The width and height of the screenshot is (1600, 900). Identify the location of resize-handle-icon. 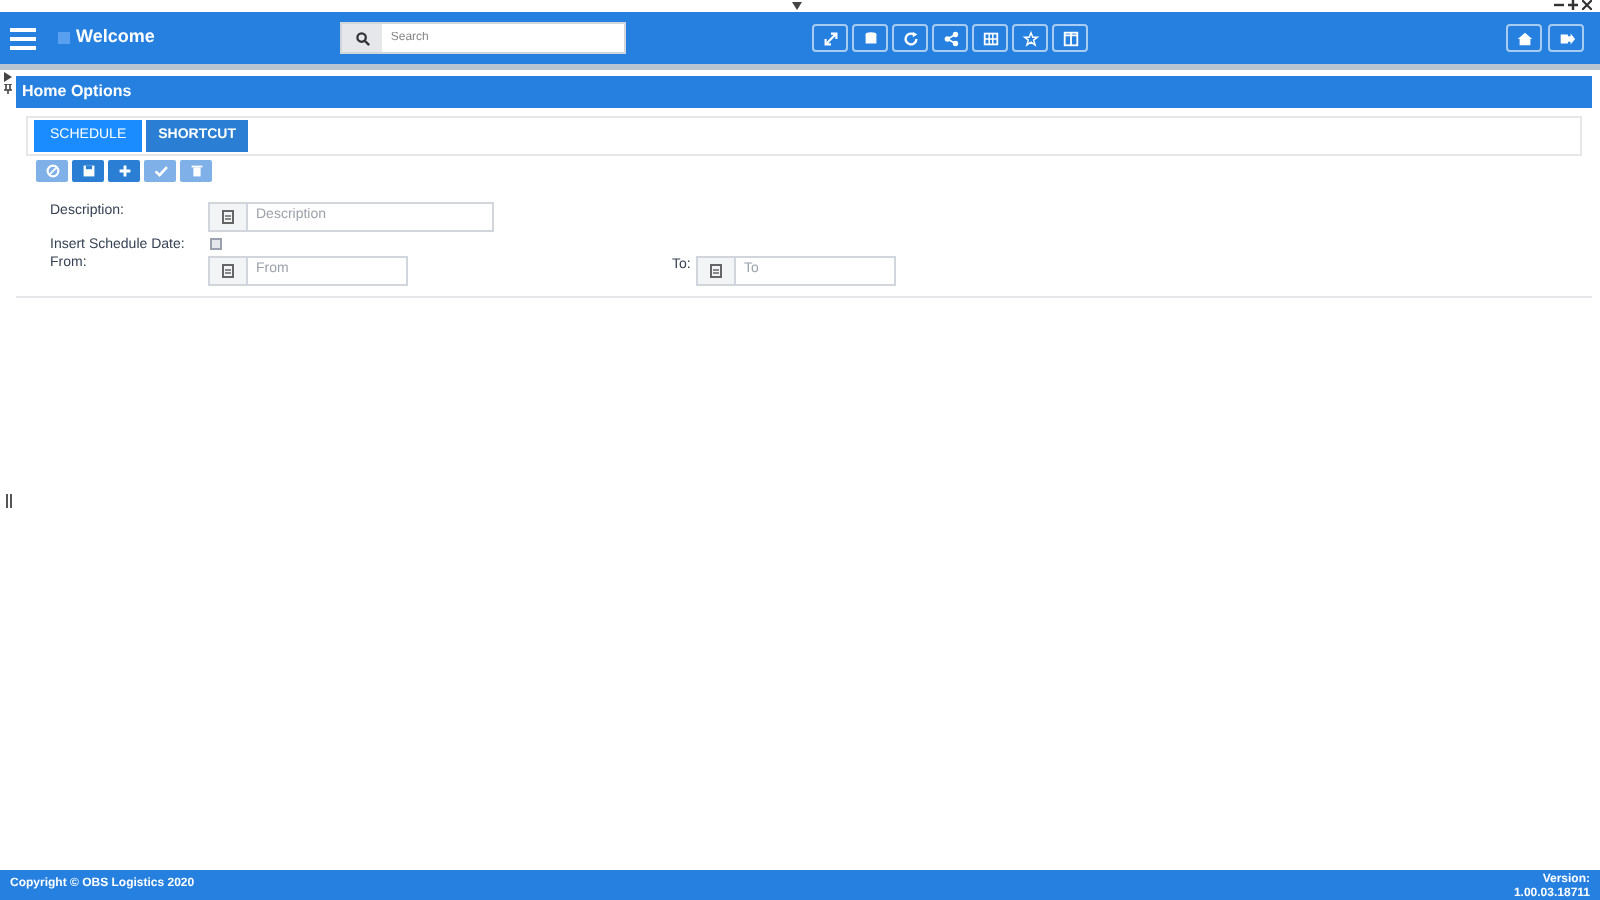
(8, 501).